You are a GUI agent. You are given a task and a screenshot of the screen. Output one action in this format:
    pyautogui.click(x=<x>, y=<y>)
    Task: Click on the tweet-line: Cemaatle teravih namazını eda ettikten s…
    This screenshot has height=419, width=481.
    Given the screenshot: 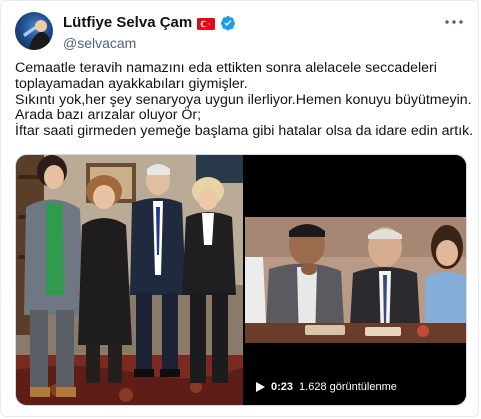 What is the action you would take?
    pyautogui.click(x=226, y=68)
    